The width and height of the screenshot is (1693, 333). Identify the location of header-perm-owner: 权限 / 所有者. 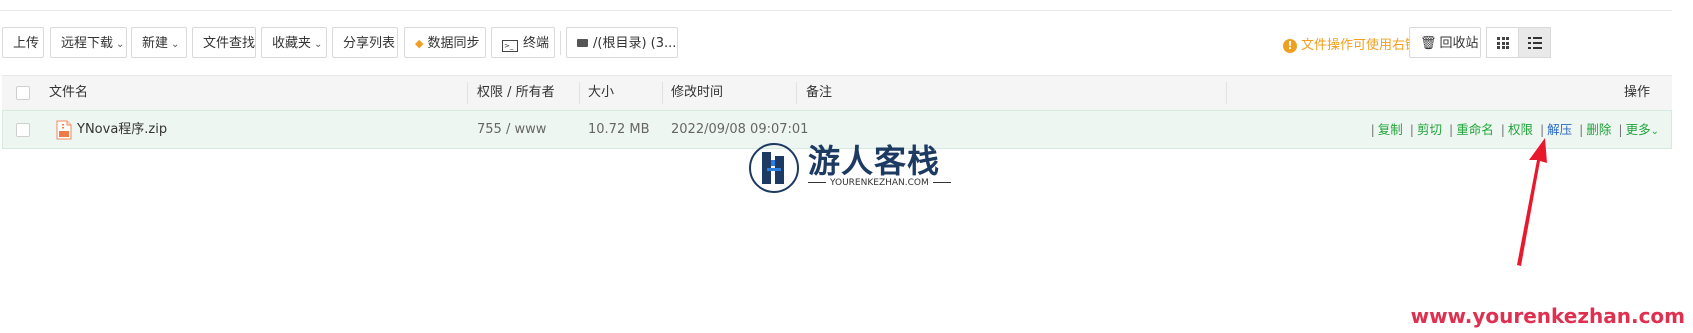
(516, 93).